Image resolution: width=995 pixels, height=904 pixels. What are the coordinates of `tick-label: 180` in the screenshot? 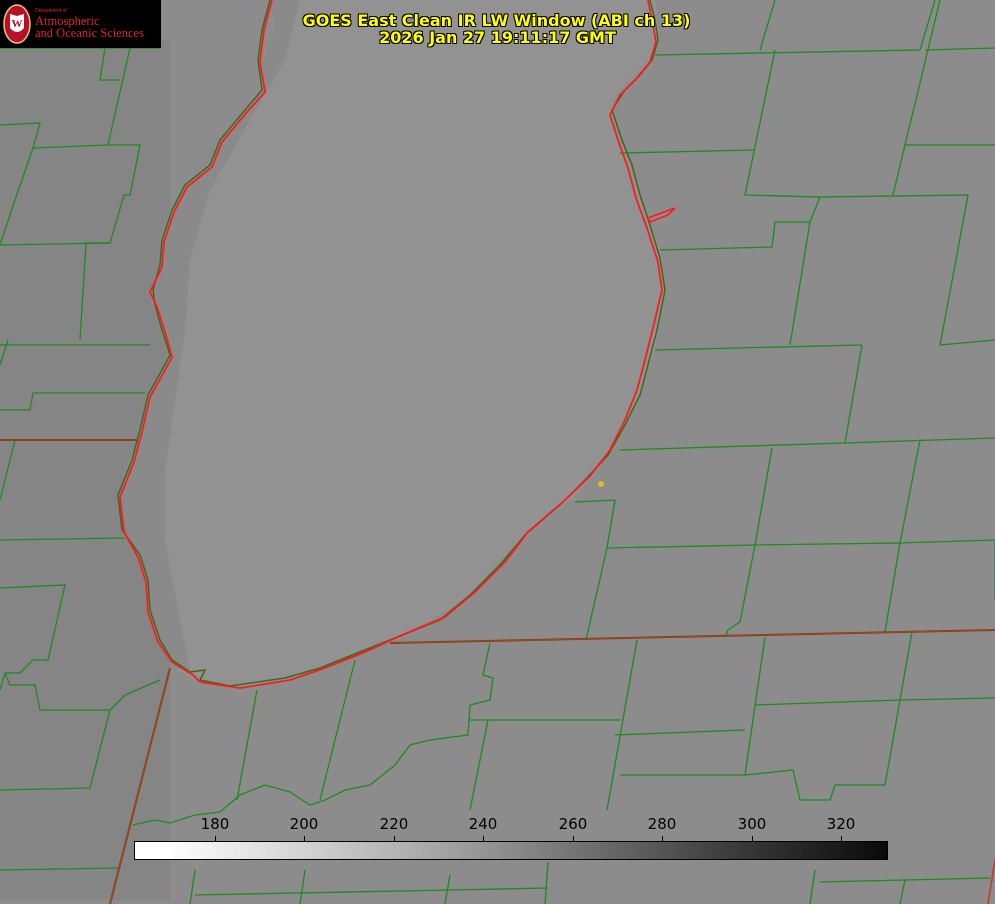 It's located at (215, 824).